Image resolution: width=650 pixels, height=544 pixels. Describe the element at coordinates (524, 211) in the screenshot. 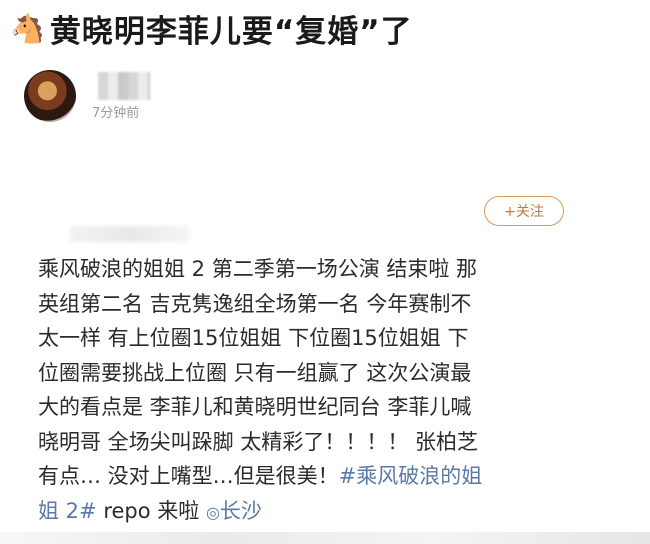

I see `follow-button: +关注` at that location.